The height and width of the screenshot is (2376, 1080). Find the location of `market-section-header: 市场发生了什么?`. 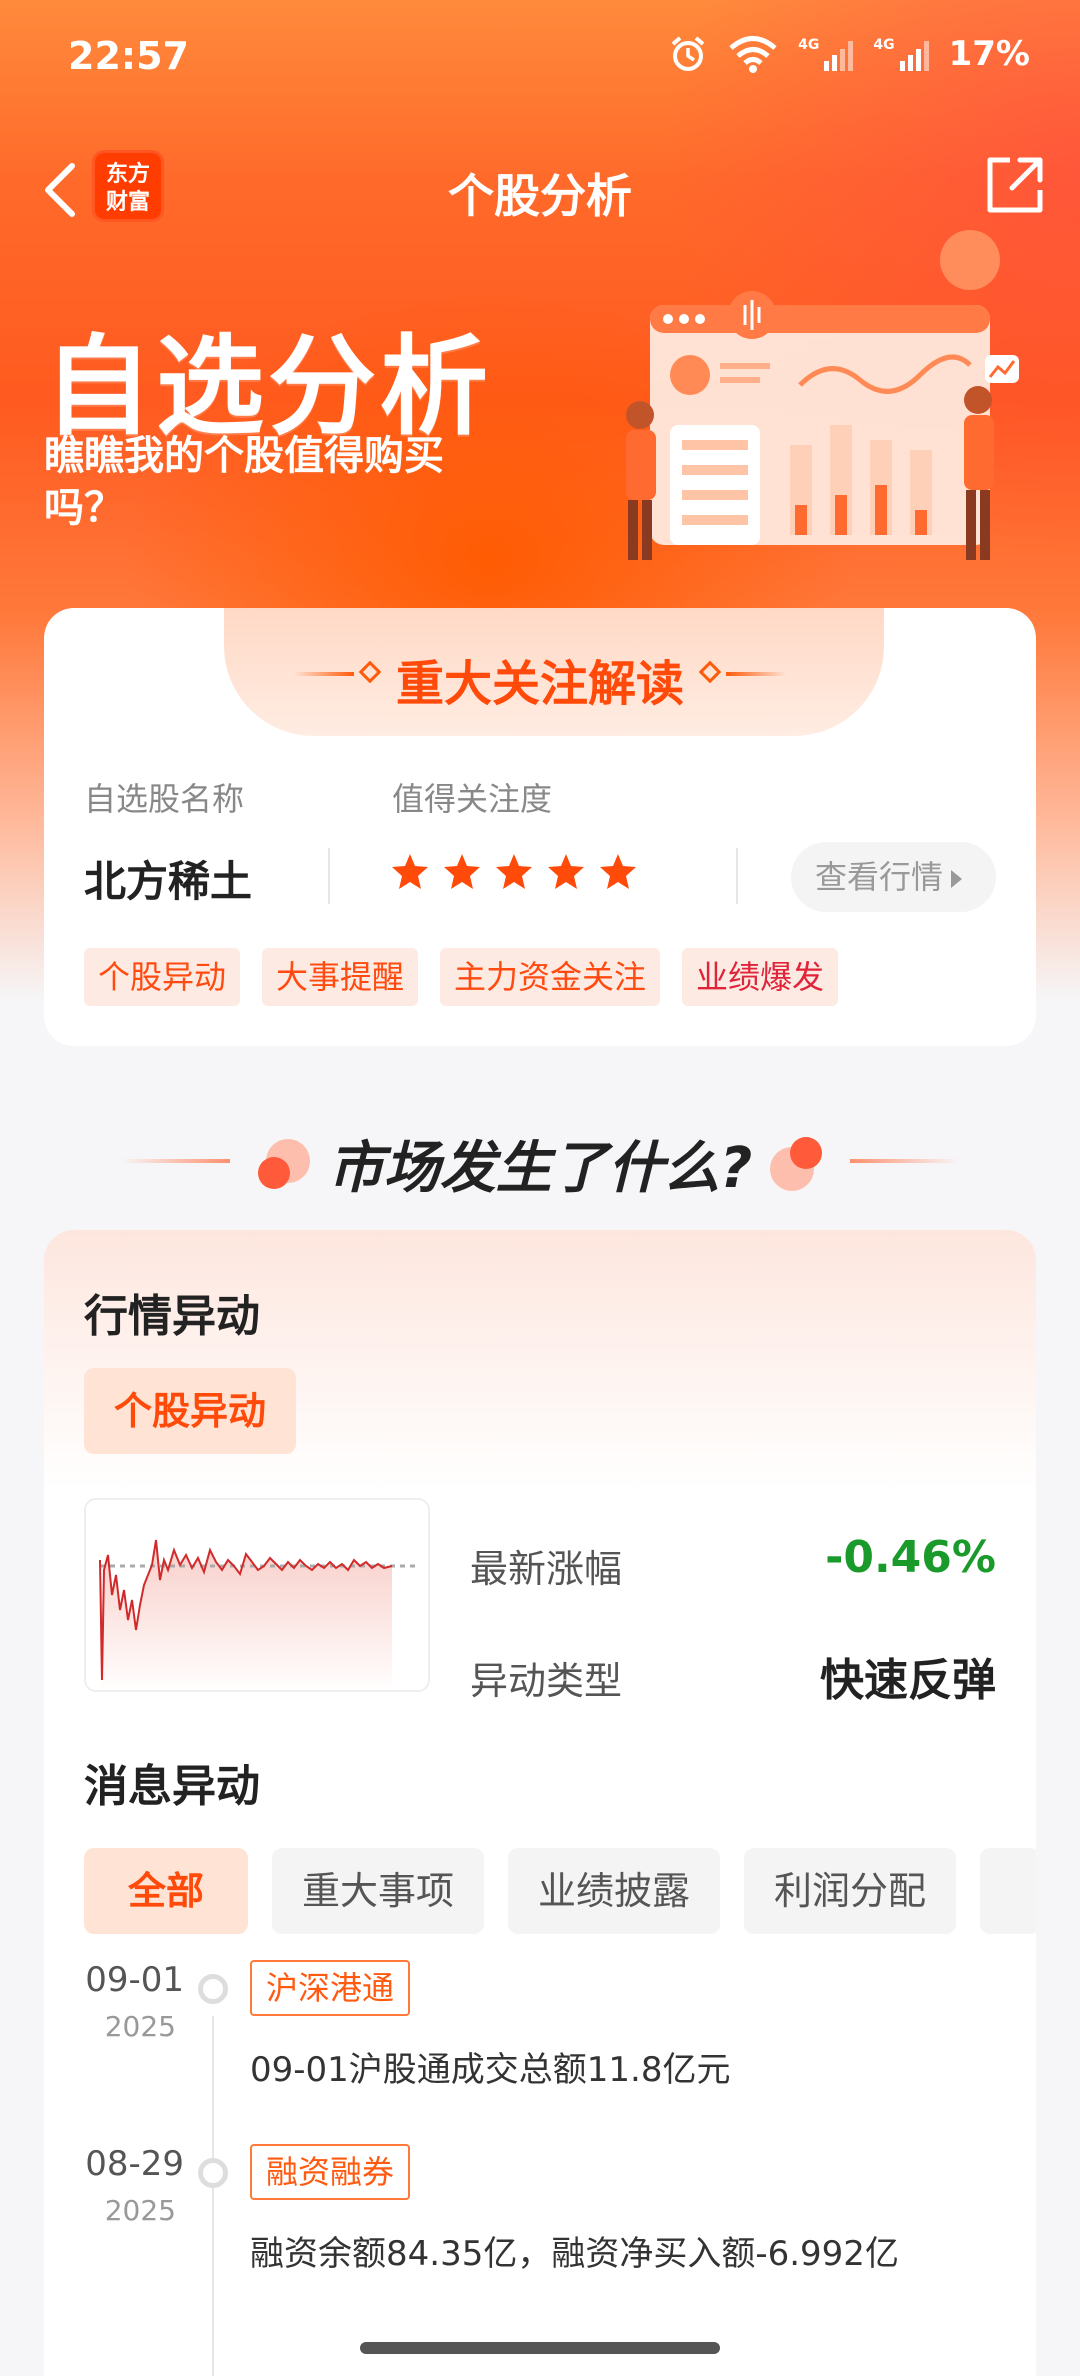

market-section-header: 市场发生了什么? is located at coordinates (540, 1160).